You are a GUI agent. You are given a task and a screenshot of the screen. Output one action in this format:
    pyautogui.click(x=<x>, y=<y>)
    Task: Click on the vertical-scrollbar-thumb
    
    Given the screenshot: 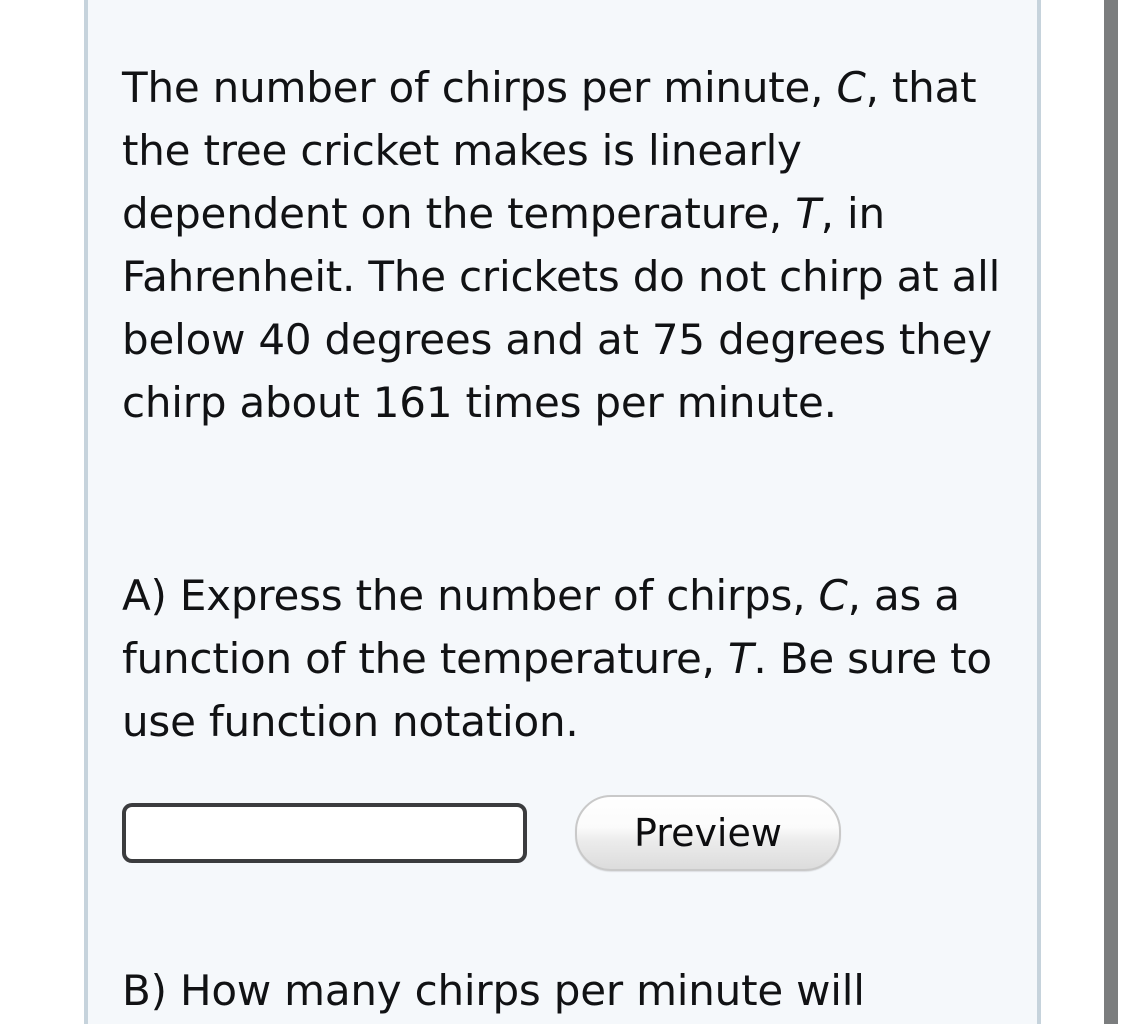 What is the action you would take?
    pyautogui.click(x=1111, y=512)
    